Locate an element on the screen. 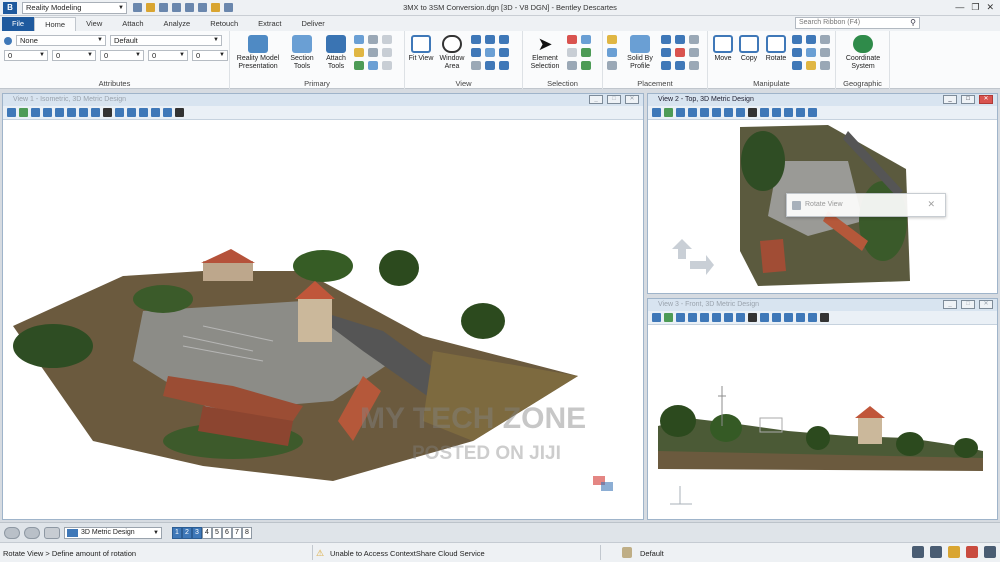 The width and height of the screenshot is (1000, 562). tab-view: View is located at coordinates (94, 24).